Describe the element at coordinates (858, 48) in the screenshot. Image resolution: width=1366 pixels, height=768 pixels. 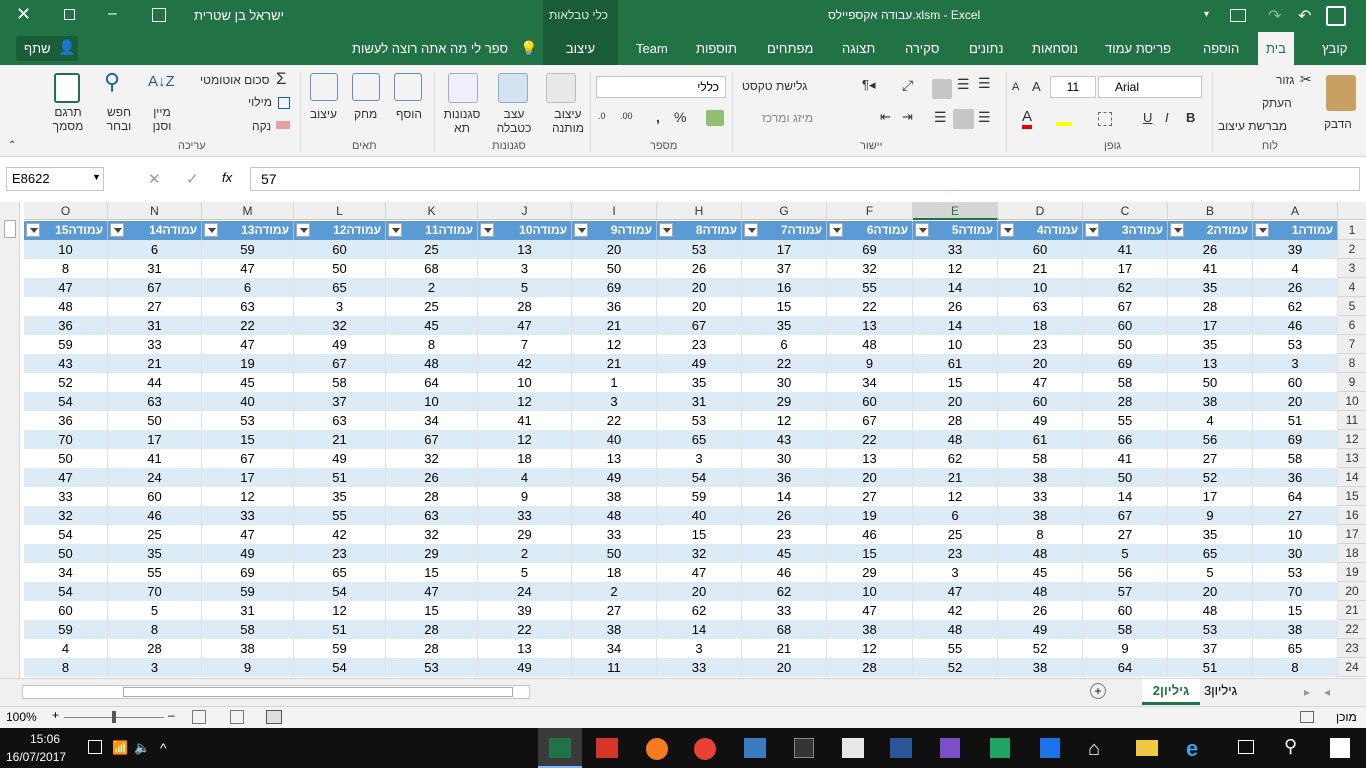
I see `tab-view: תצוגה` at that location.